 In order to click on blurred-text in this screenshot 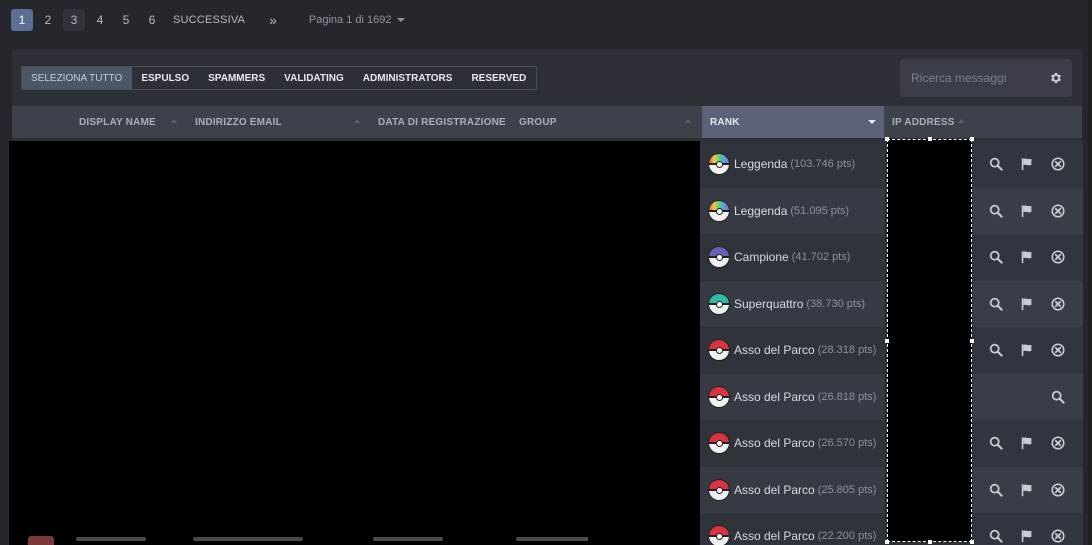, I will do `click(111, 539)`.